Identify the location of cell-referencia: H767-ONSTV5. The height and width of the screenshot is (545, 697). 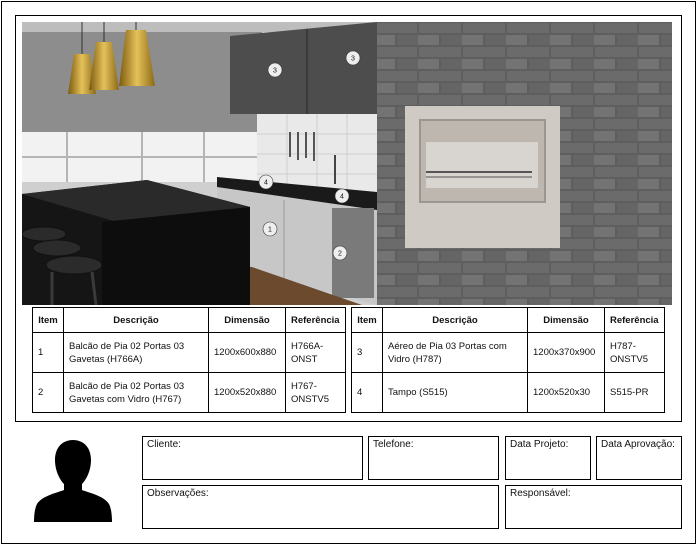
(315, 392).